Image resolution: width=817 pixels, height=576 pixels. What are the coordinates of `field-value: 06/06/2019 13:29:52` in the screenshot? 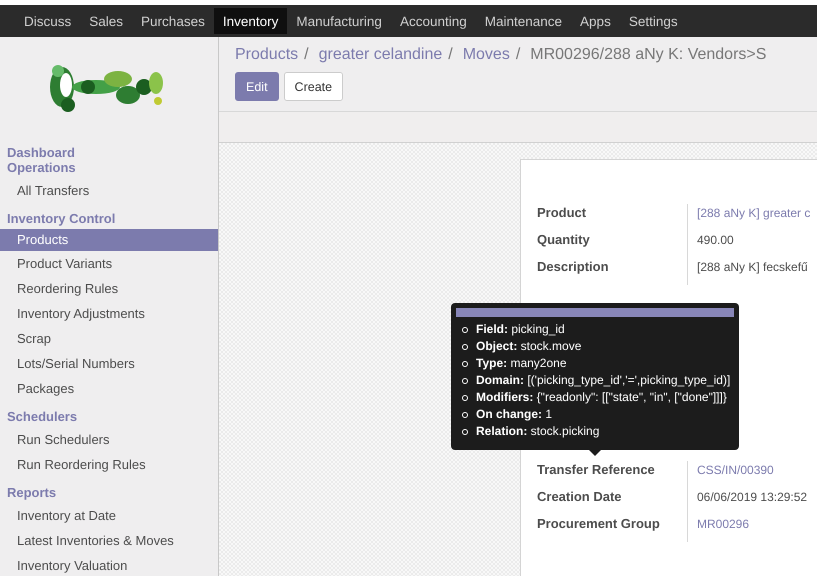 It's located at (752, 501).